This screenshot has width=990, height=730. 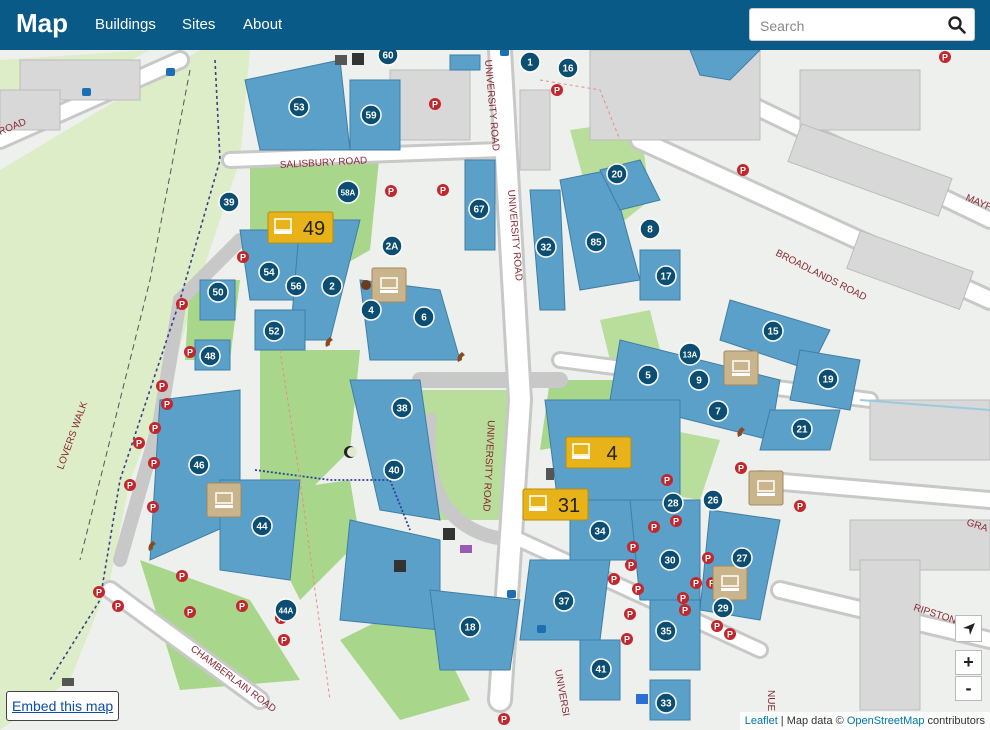 What do you see at coordinates (601, 669) in the screenshot?
I see `building-marker: 41` at bounding box center [601, 669].